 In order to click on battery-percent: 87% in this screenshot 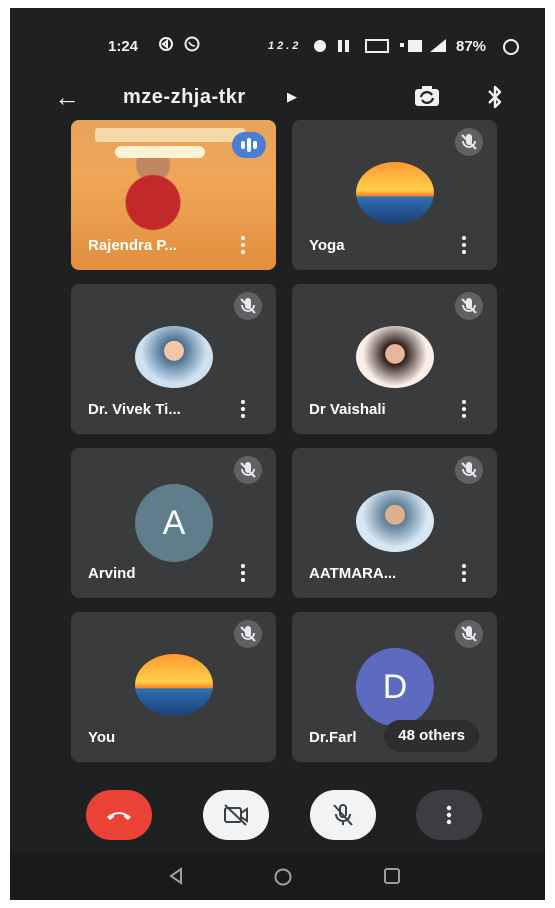, I will do `click(471, 46)`.